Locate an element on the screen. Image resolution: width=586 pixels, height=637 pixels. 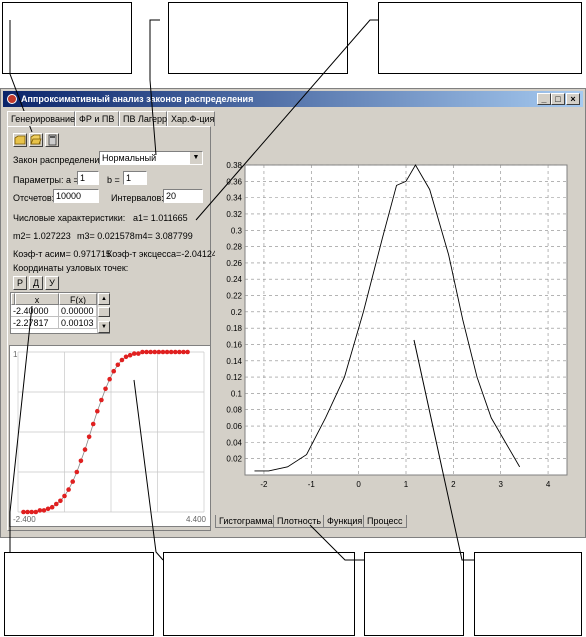
node-button-u: У is located at coordinates (52, 283).